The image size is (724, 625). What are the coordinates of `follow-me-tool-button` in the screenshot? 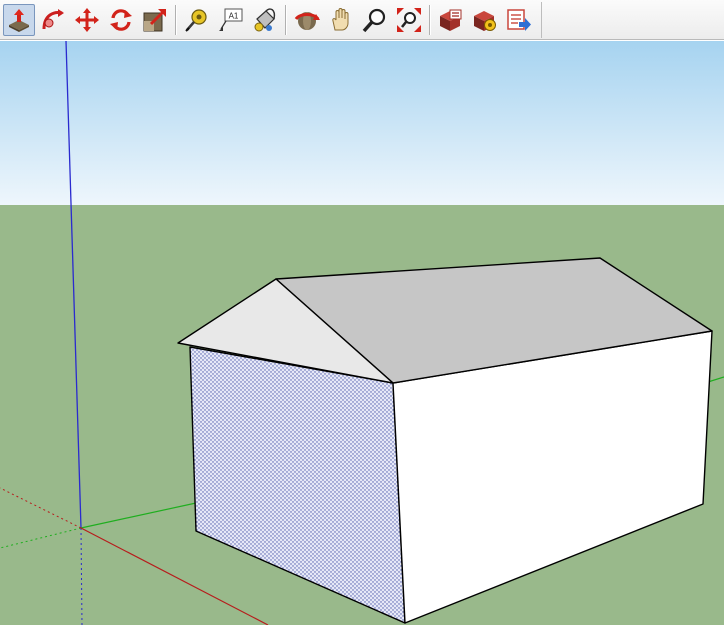 It's located at (53, 20).